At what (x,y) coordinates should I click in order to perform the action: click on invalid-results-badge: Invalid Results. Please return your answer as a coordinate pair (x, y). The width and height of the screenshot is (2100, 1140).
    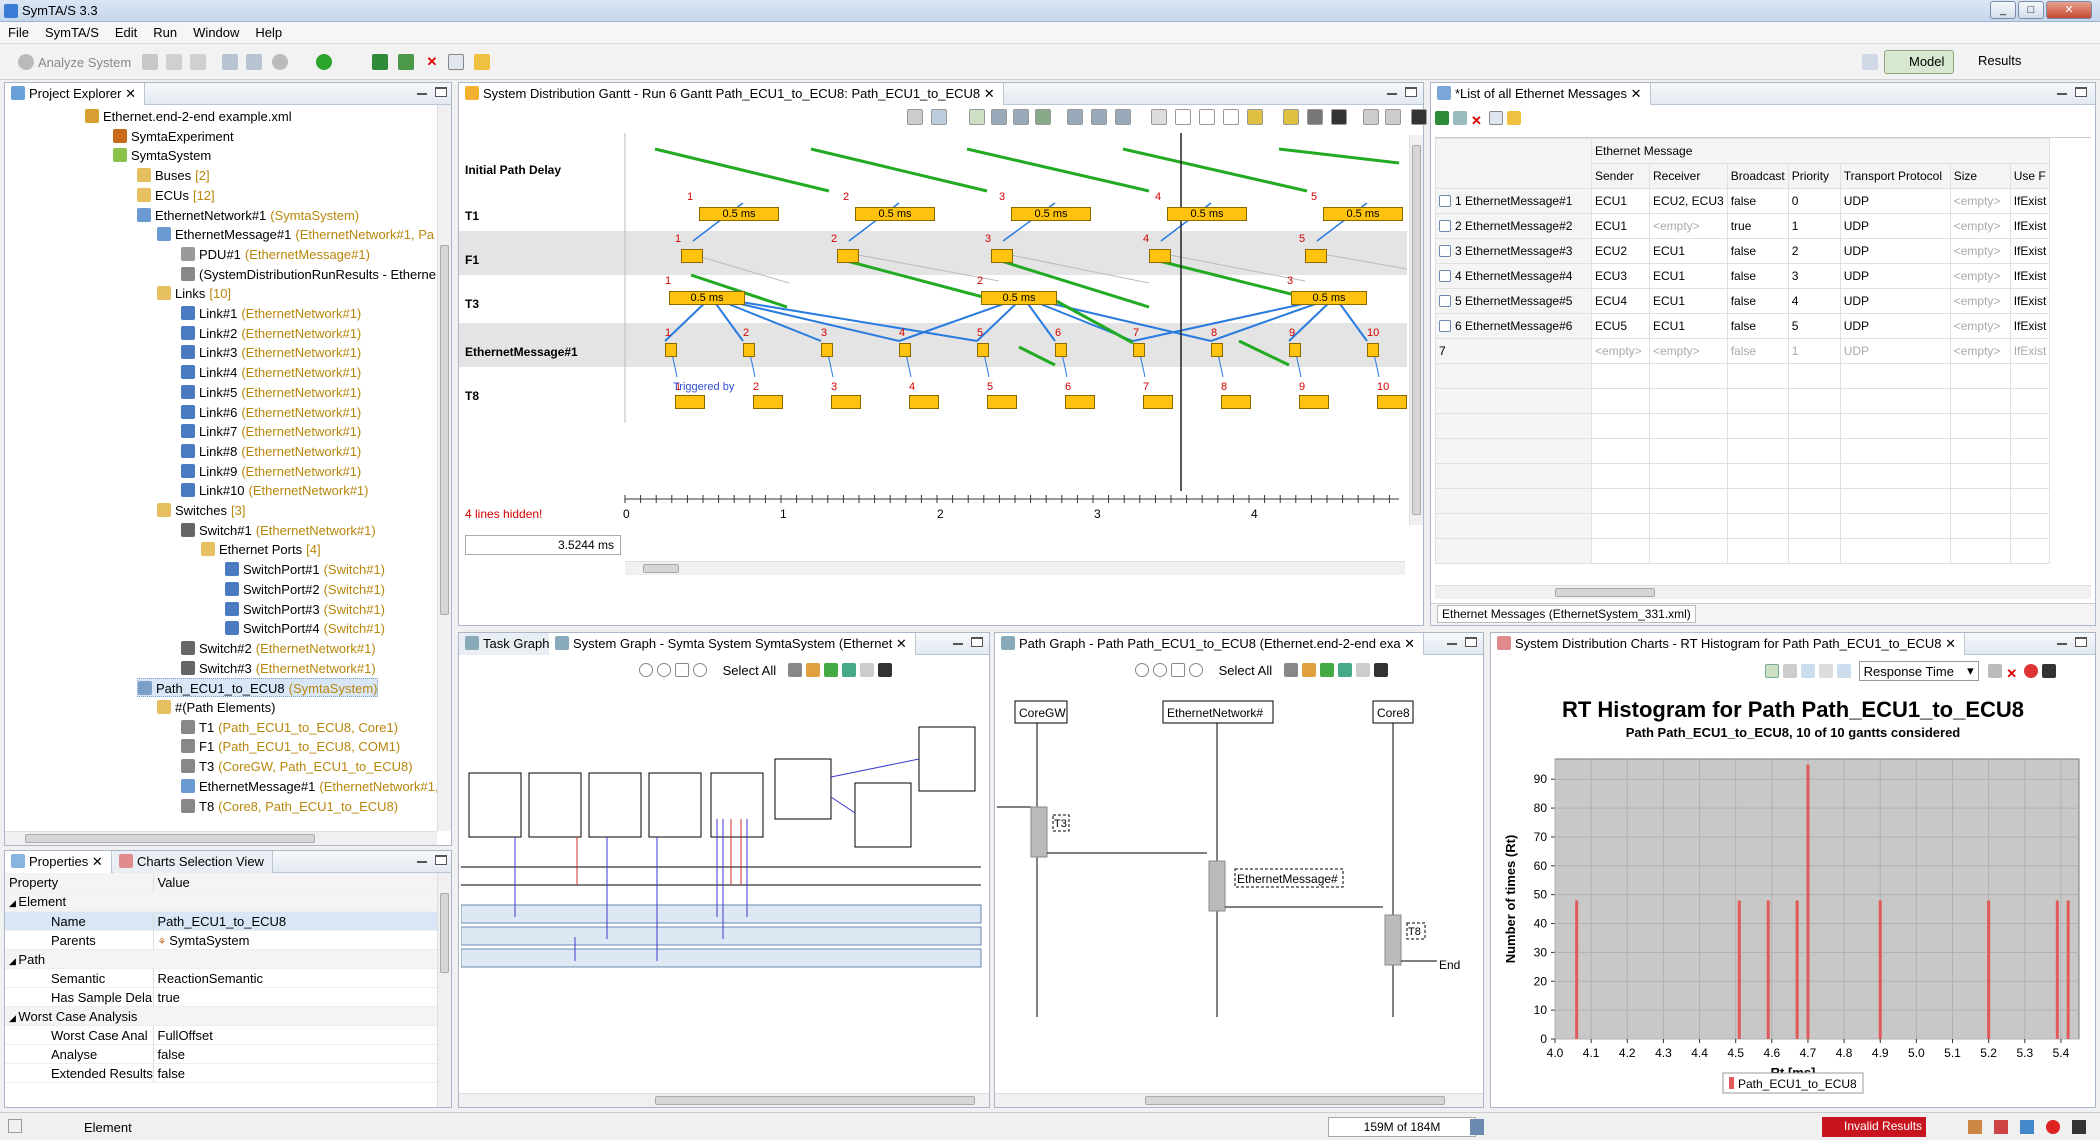
    Looking at the image, I should click on (1874, 1127).